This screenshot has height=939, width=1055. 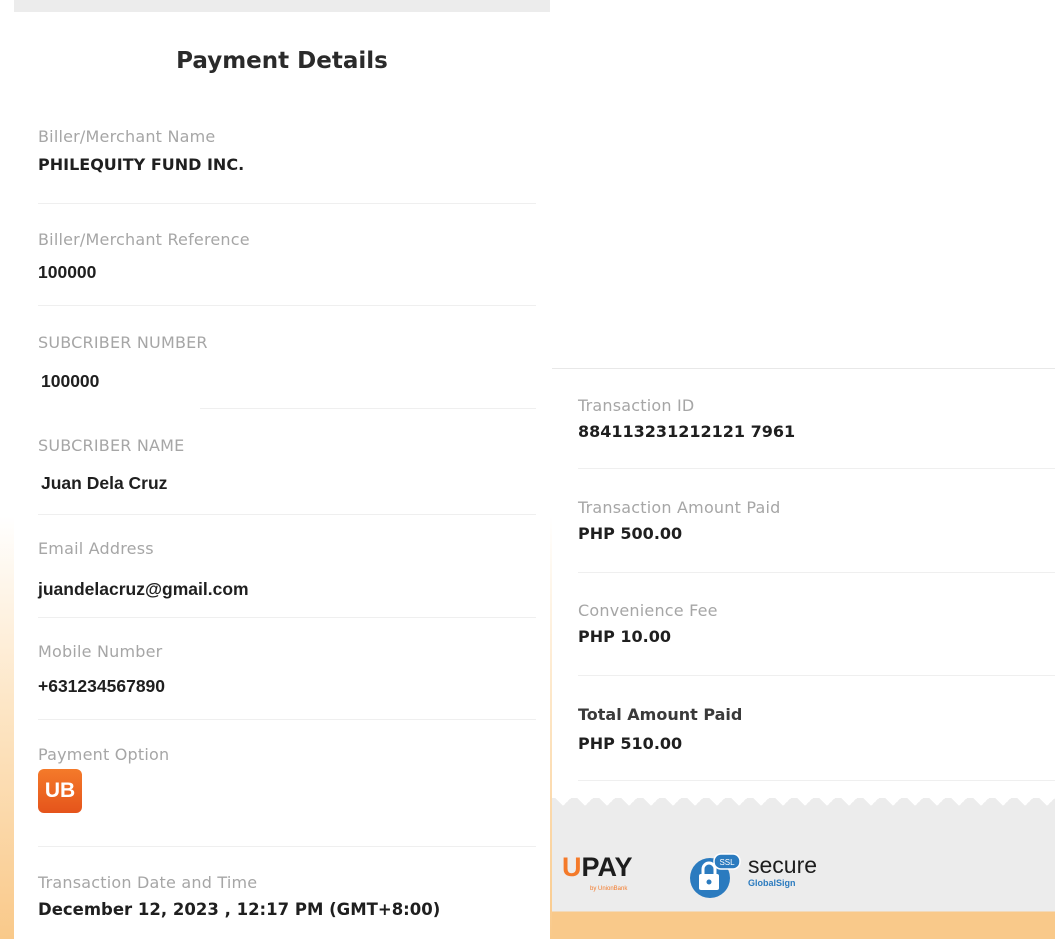 What do you see at coordinates (783, 865) in the screenshot?
I see `ssl-secure-text: secure` at bounding box center [783, 865].